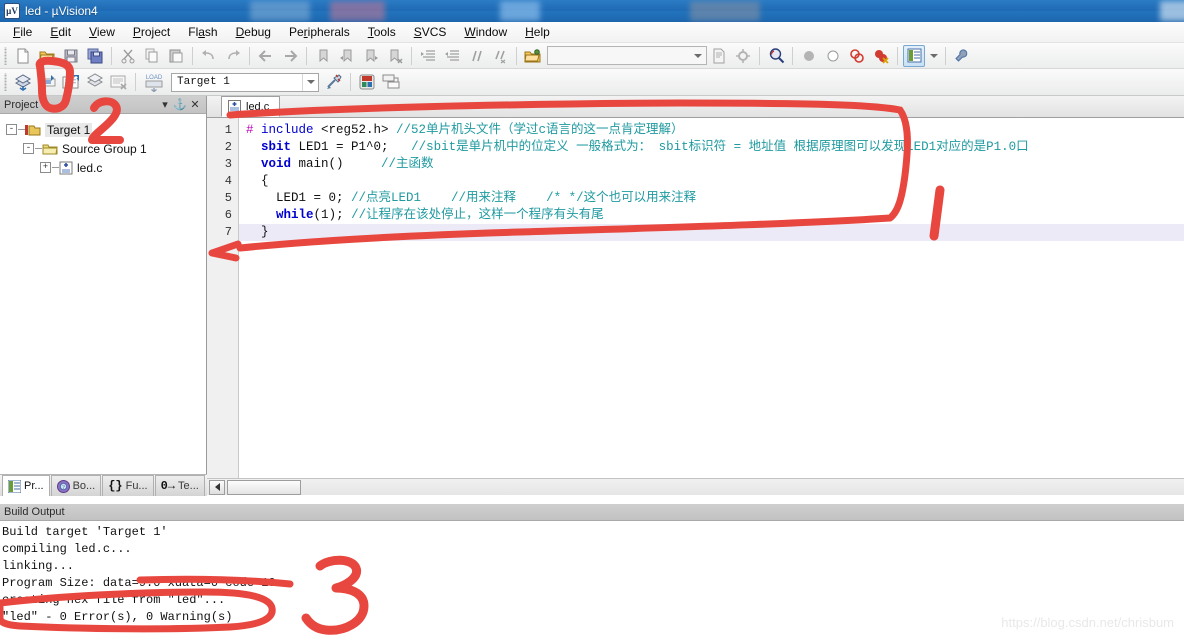 The height and width of the screenshot is (640, 1184). I want to click on rebuild-all-icon, so click(71, 82).